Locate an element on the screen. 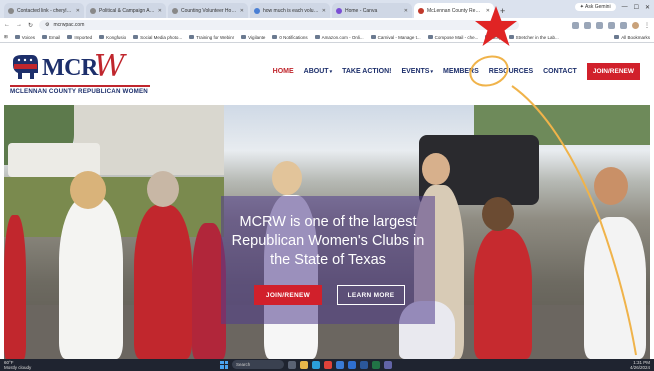 Image resolution: width=654 pixels, height=371 pixels. tab-label: Political & Campaign Activities is located at coordinates (127, 10).